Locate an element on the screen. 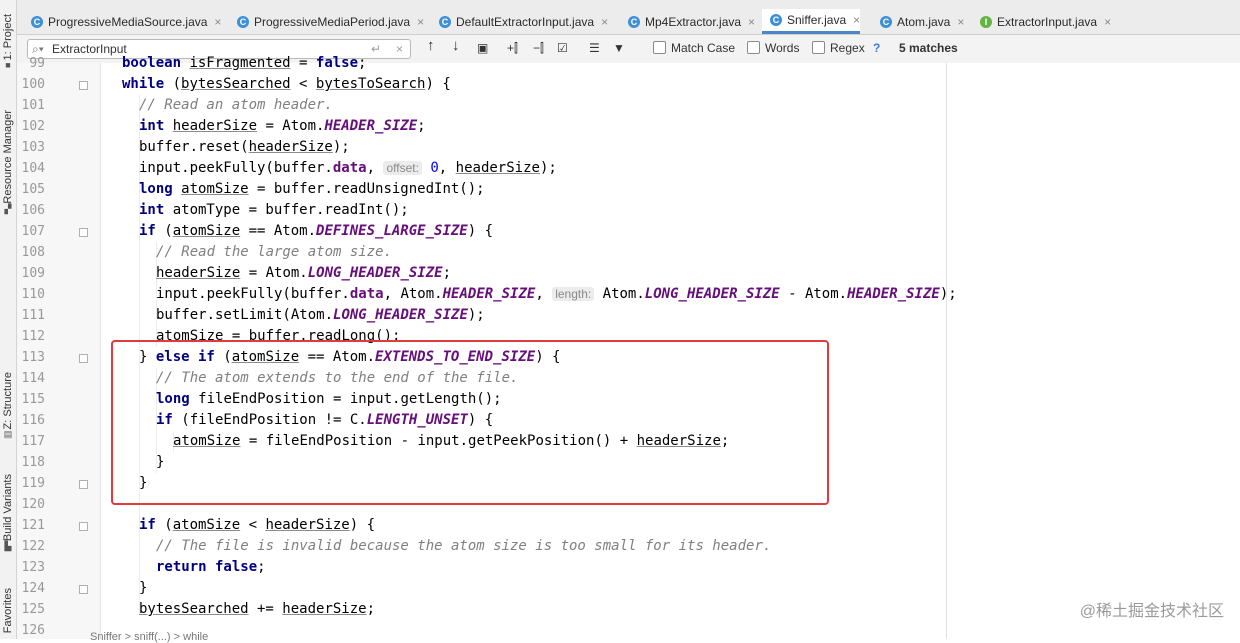  line-number: 104 is located at coordinates (33, 168).